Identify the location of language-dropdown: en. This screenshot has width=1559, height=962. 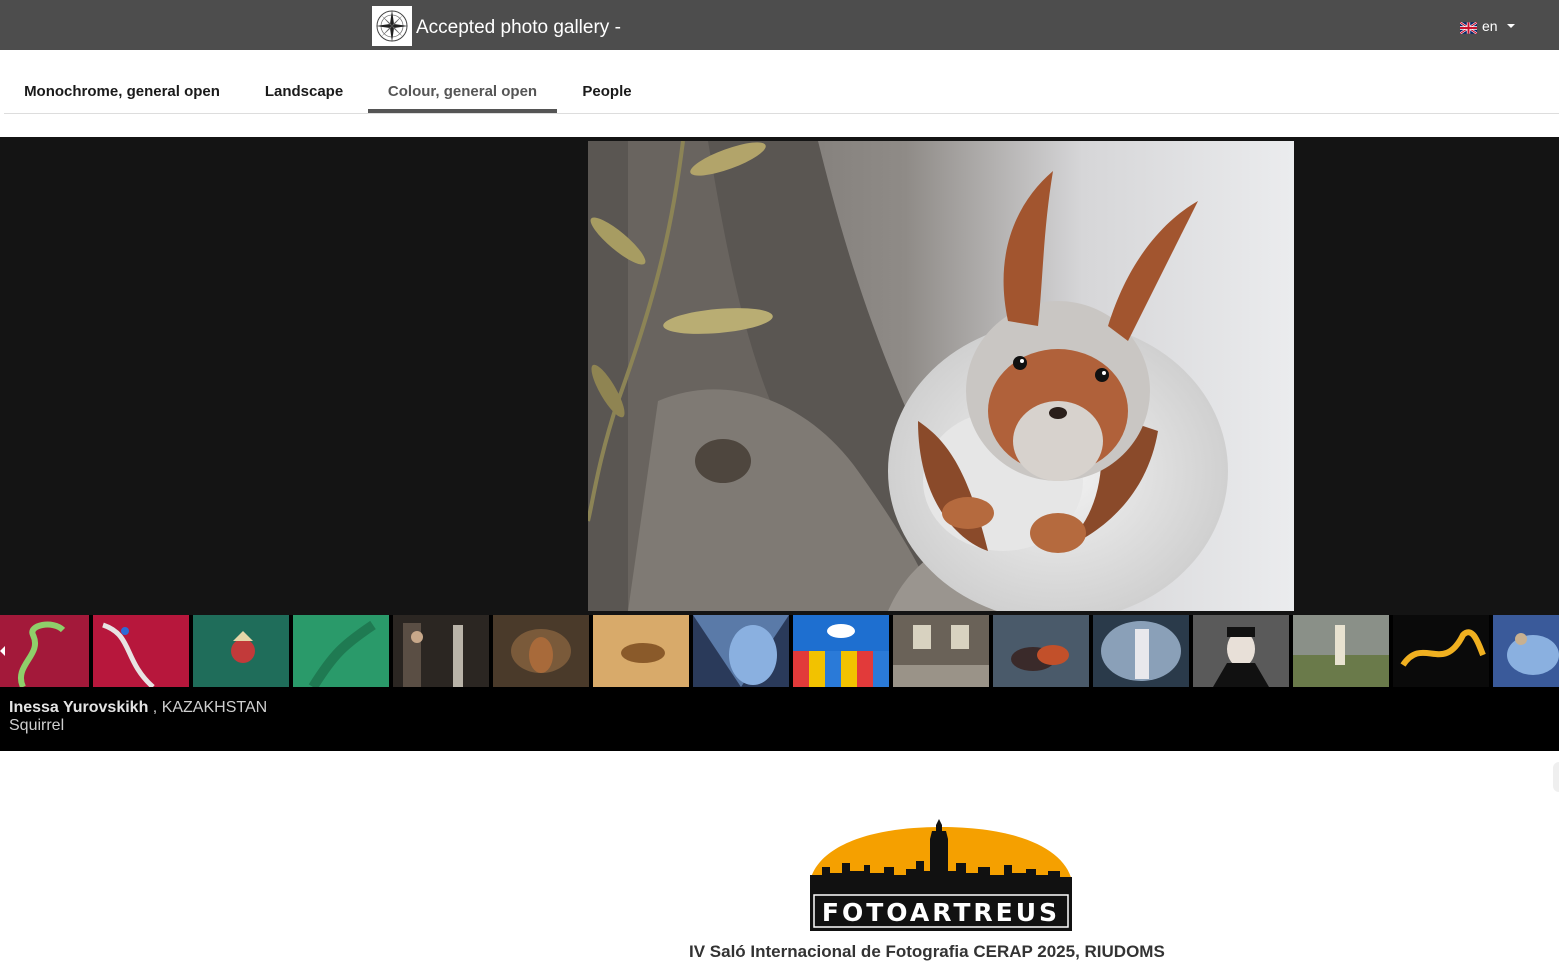
(1487, 26).